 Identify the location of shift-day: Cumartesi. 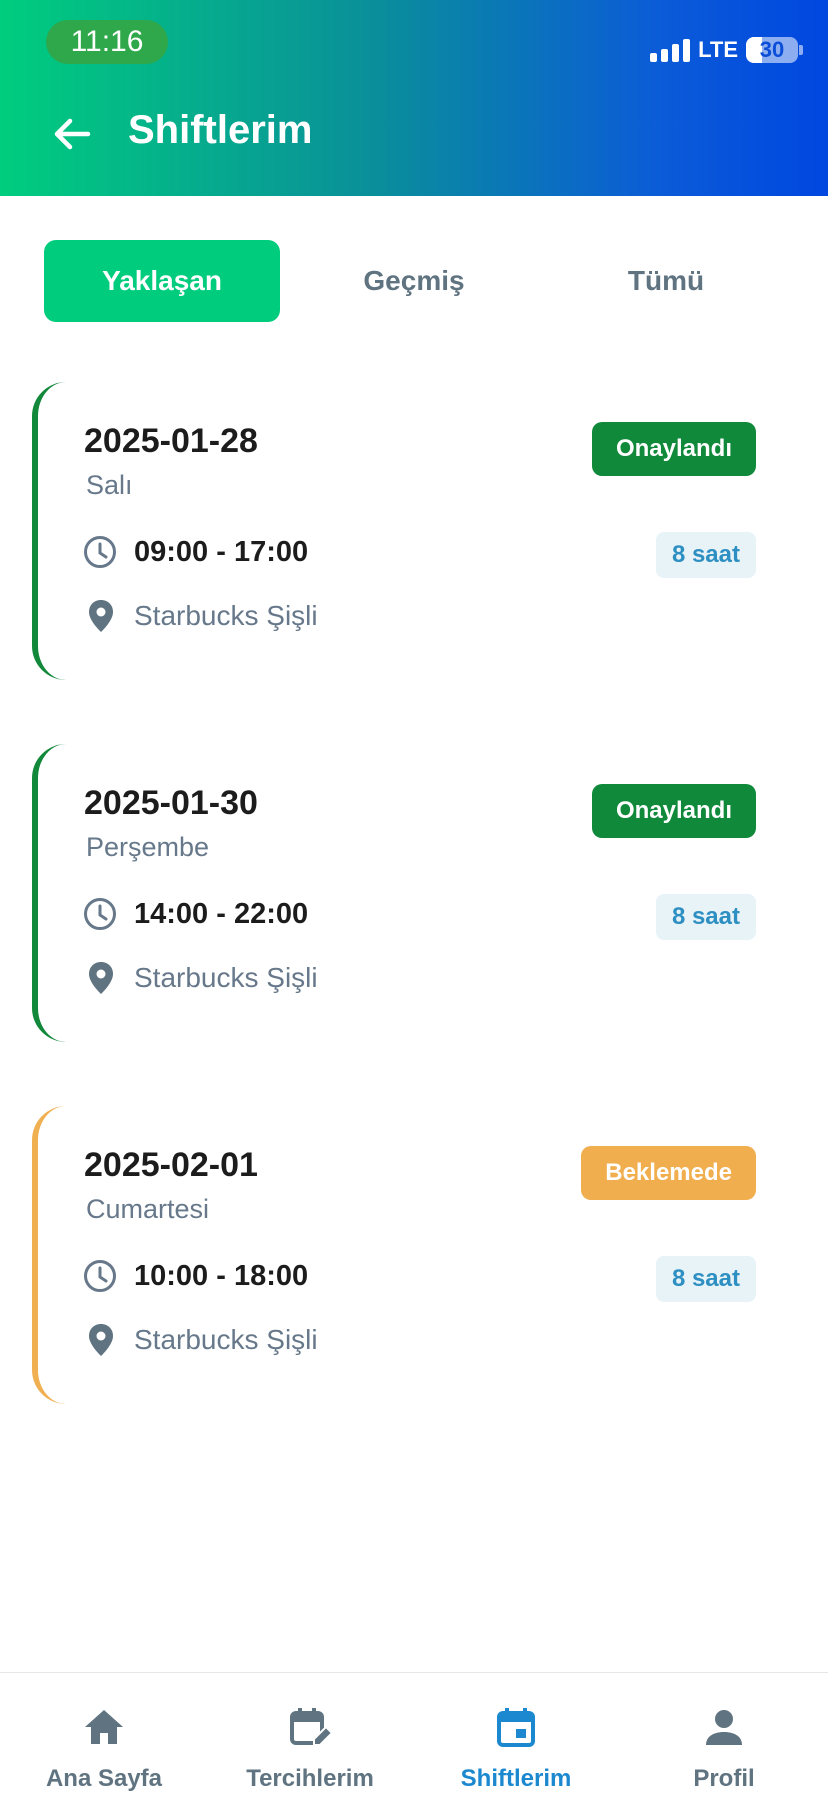
(148, 1209).